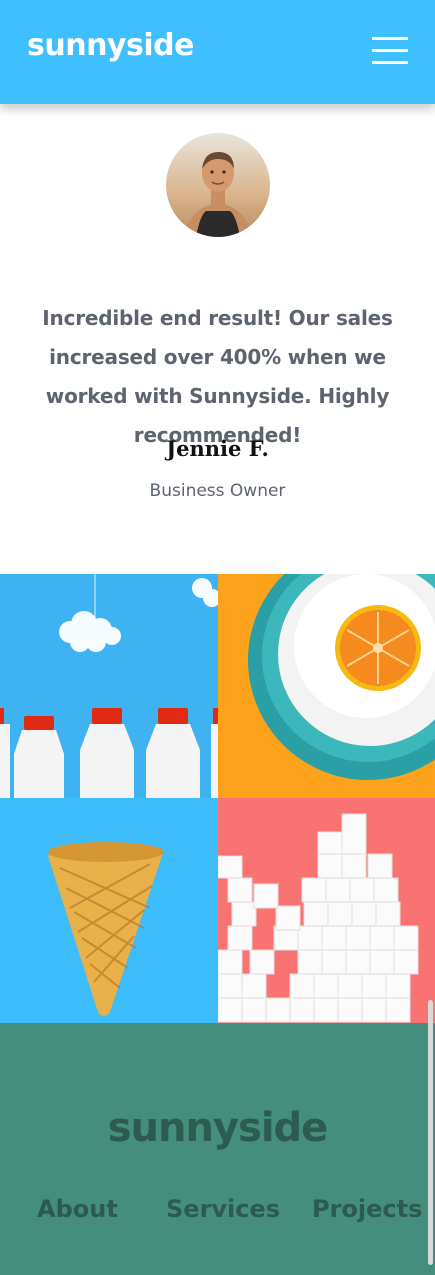  I want to click on ice-cream-cone-image, so click(109, 910).